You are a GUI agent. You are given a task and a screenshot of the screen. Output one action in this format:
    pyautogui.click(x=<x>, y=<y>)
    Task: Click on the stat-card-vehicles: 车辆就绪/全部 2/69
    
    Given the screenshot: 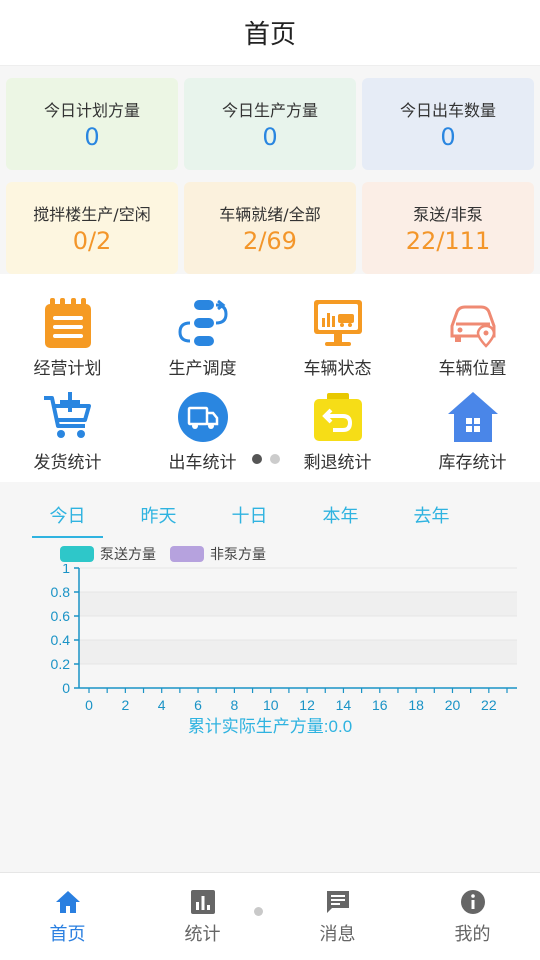 What is the action you would take?
    pyautogui.click(x=270, y=228)
    